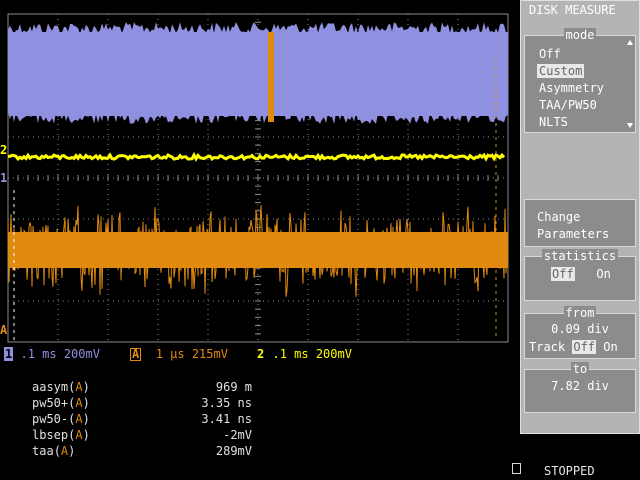 This screenshot has width=640, height=480. Describe the element at coordinates (50, 435) in the screenshot. I see `measurement-name: lbsep` at that location.